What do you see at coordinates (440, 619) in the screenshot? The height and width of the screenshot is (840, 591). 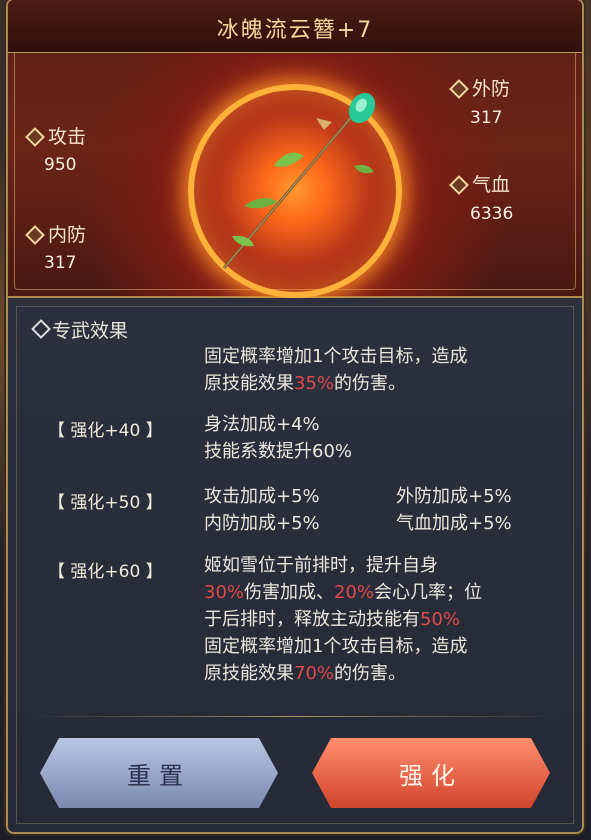 I see `percent-highlight: 50%` at bounding box center [440, 619].